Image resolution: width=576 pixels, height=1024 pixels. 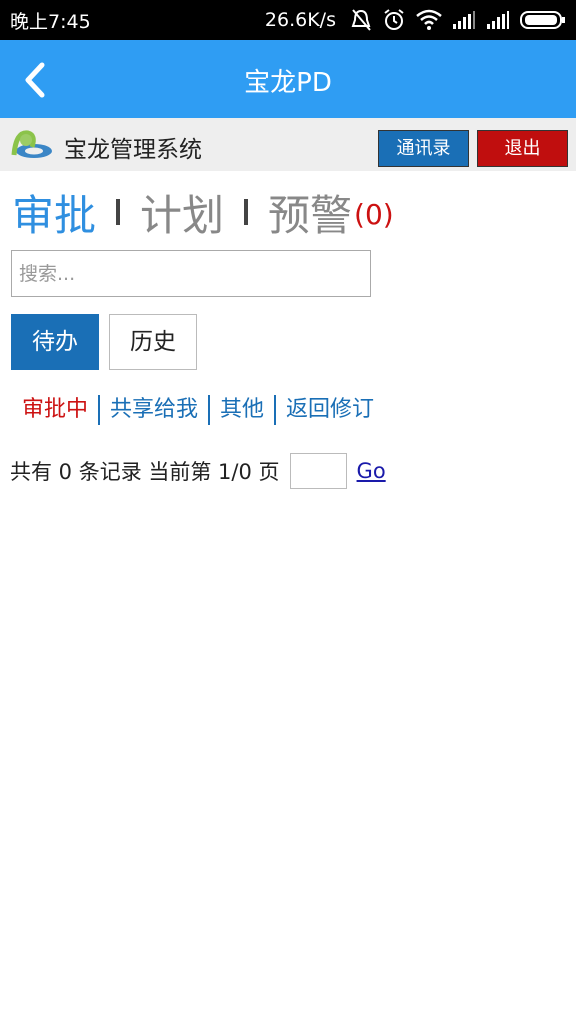 What do you see at coordinates (300, 20) in the screenshot?
I see `network-speed: 26.6K/s` at bounding box center [300, 20].